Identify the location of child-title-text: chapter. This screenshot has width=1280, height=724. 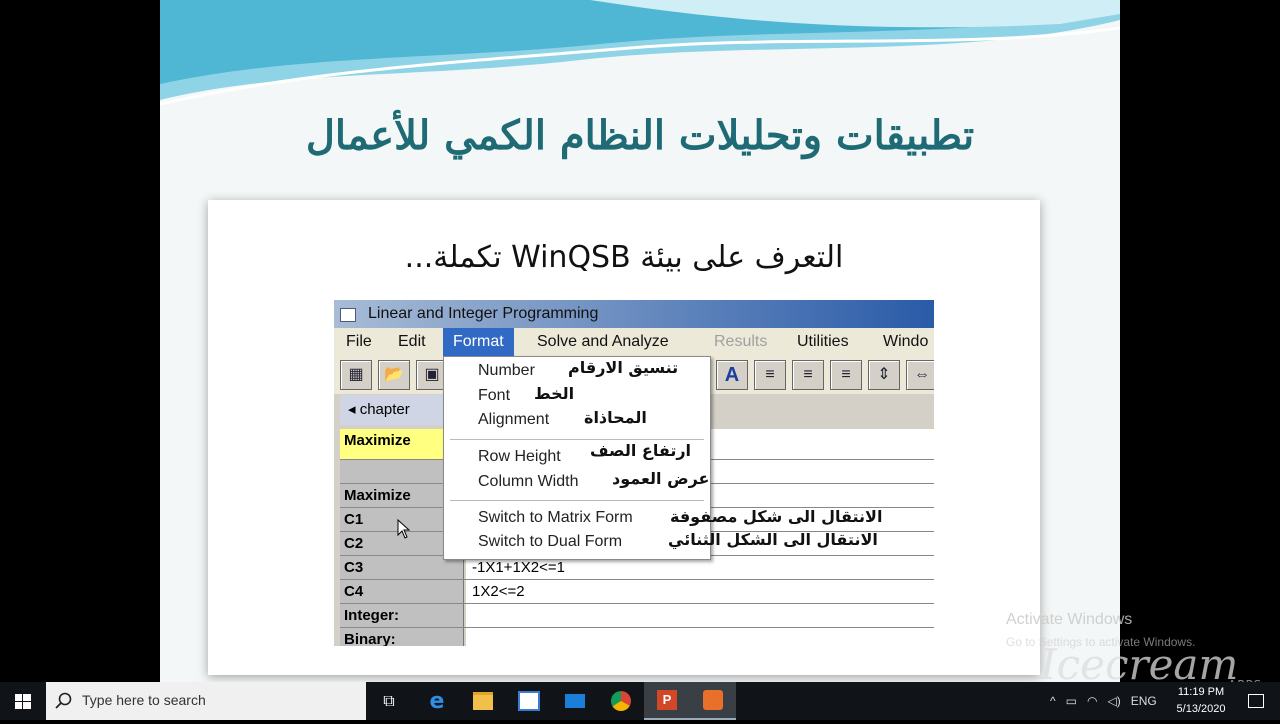
(384, 409).